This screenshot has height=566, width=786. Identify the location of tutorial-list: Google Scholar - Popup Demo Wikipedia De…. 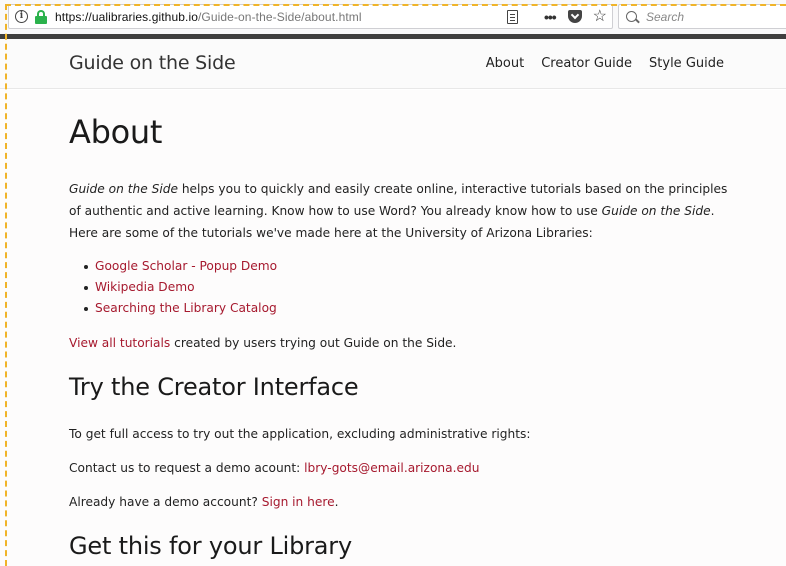
(180, 287).